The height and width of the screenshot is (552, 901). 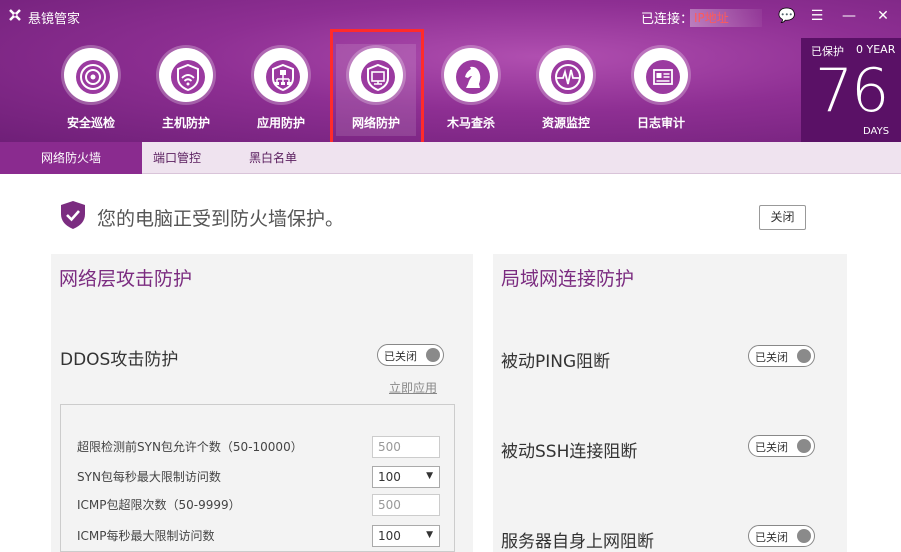 What do you see at coordinates (782, 217) in the screenshot?
I see `close-button: 关闭` at bounding box center [782, 217].